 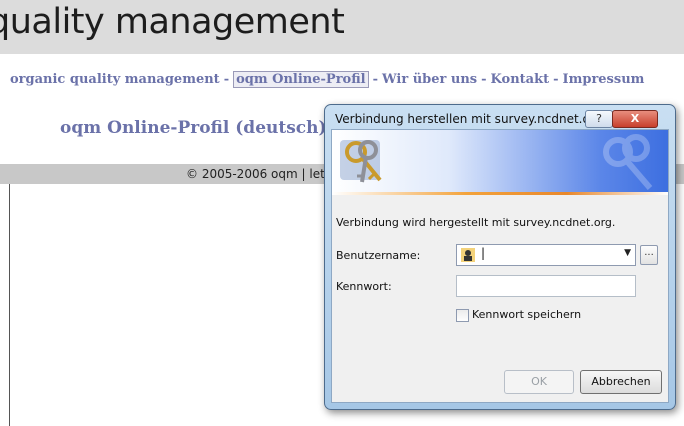 I want to click on remember-password-checkbox, so click(x=462, y=315).